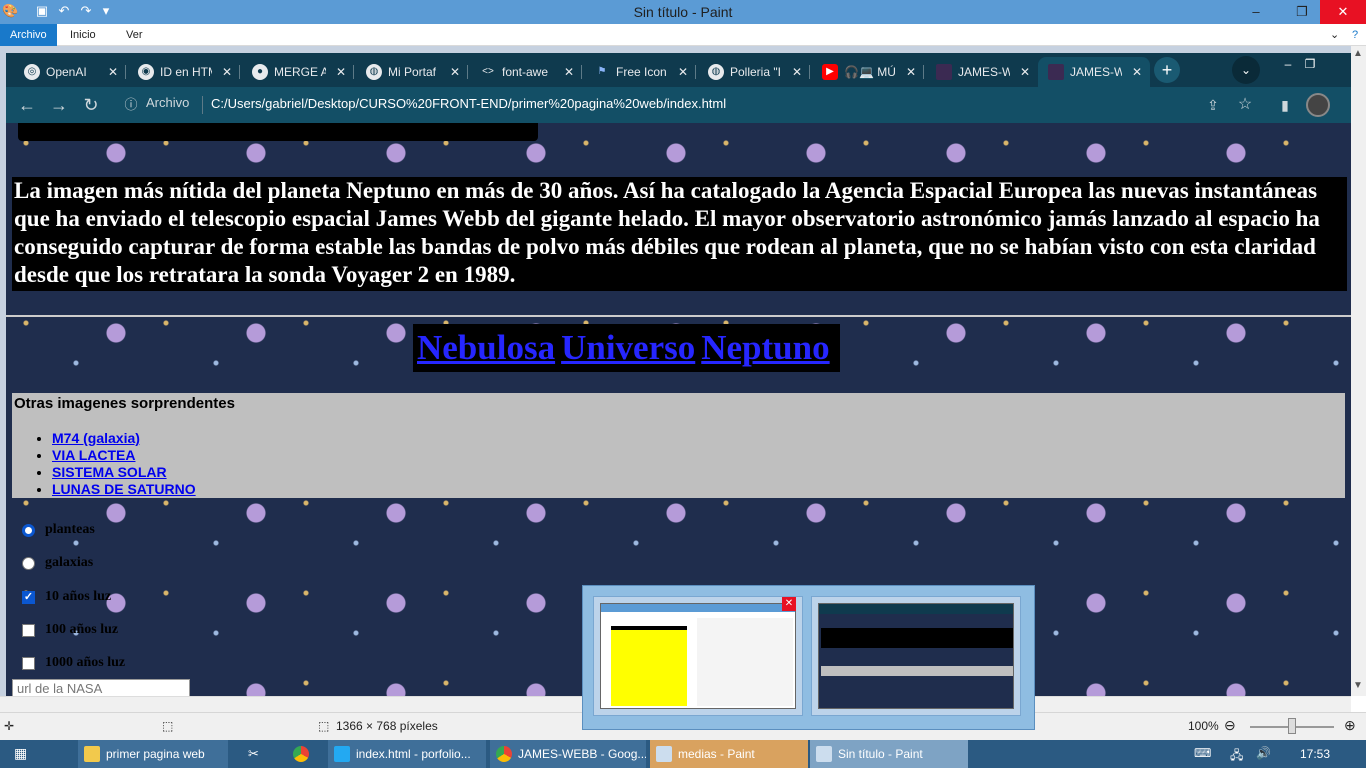 The image size is (1366, 768). Describe the element at coordinates (28, 530) in the screenshot. I see `radio-button-checked` at that location.